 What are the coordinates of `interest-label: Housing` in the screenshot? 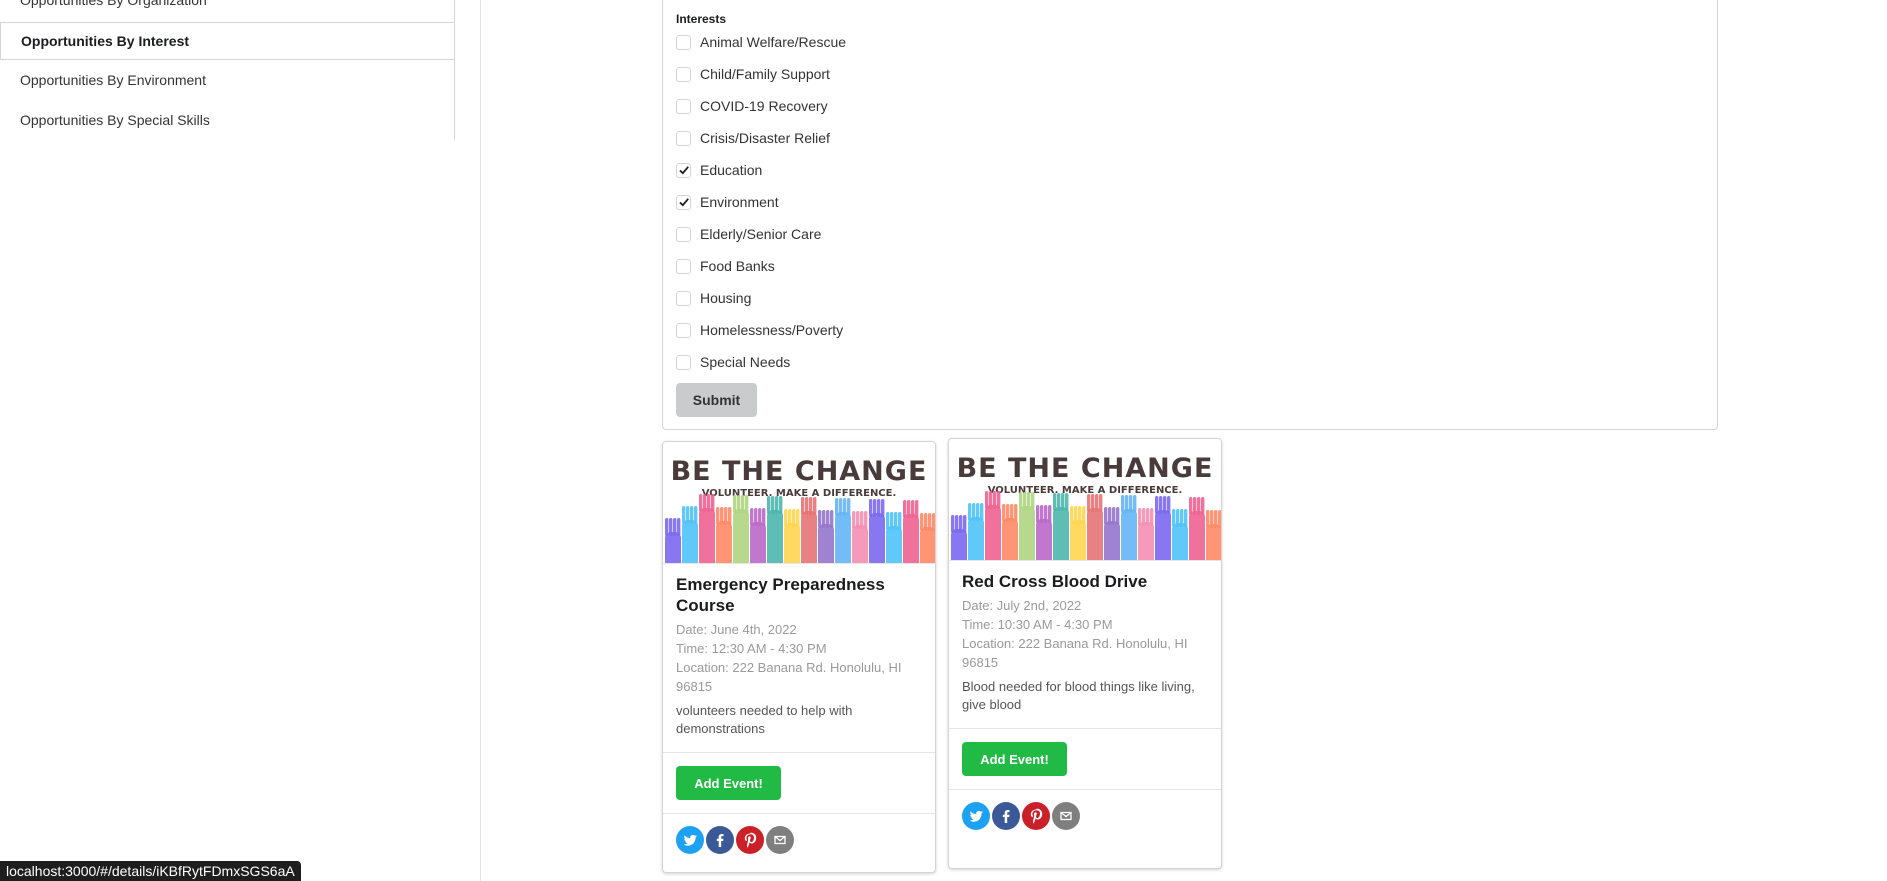 It's located at (725, 298).